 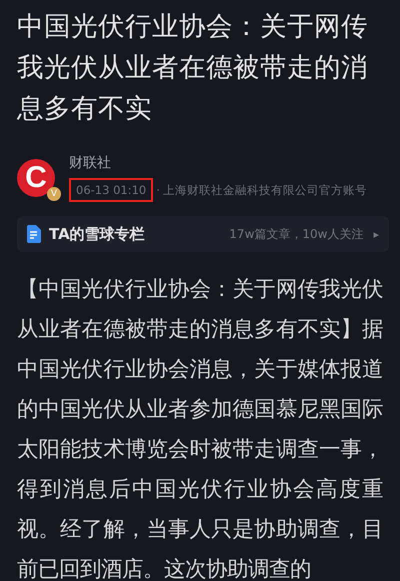 What do you see at coordinates (203, 234) in the screenshot?
I see `column-card: TA的雪球专栏 17w篇文章，10w人关注 ▸` at bounding box center [203, 234].